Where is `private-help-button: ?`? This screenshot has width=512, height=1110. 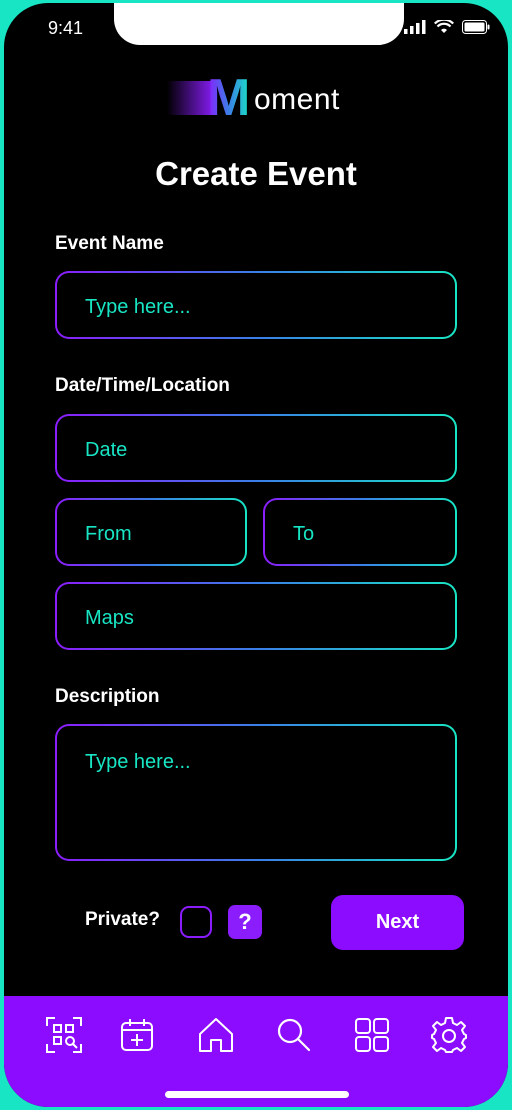
private-help-button: ? is located at coordinates (245, 922).